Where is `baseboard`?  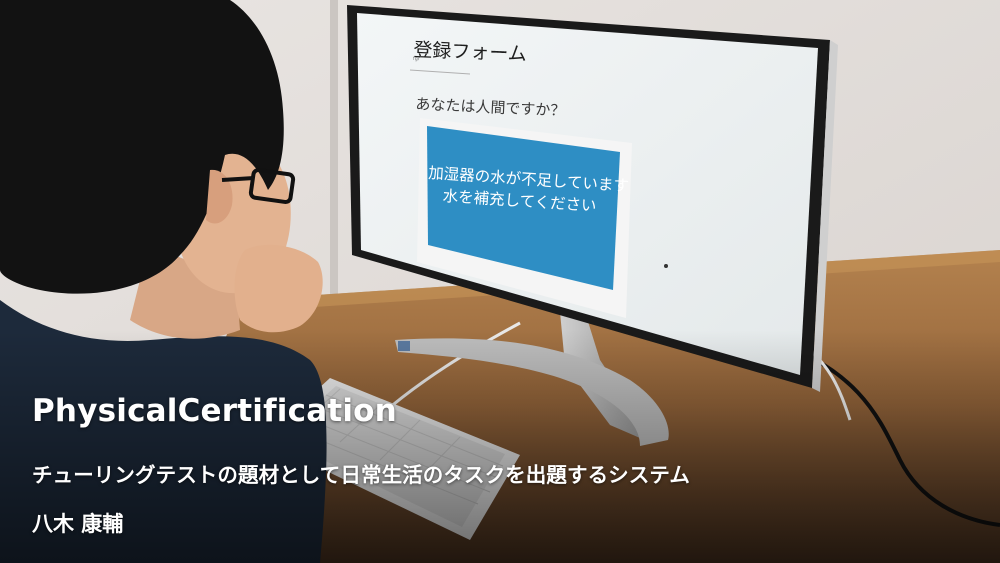
baseboard is located at coordinates (334, 150).